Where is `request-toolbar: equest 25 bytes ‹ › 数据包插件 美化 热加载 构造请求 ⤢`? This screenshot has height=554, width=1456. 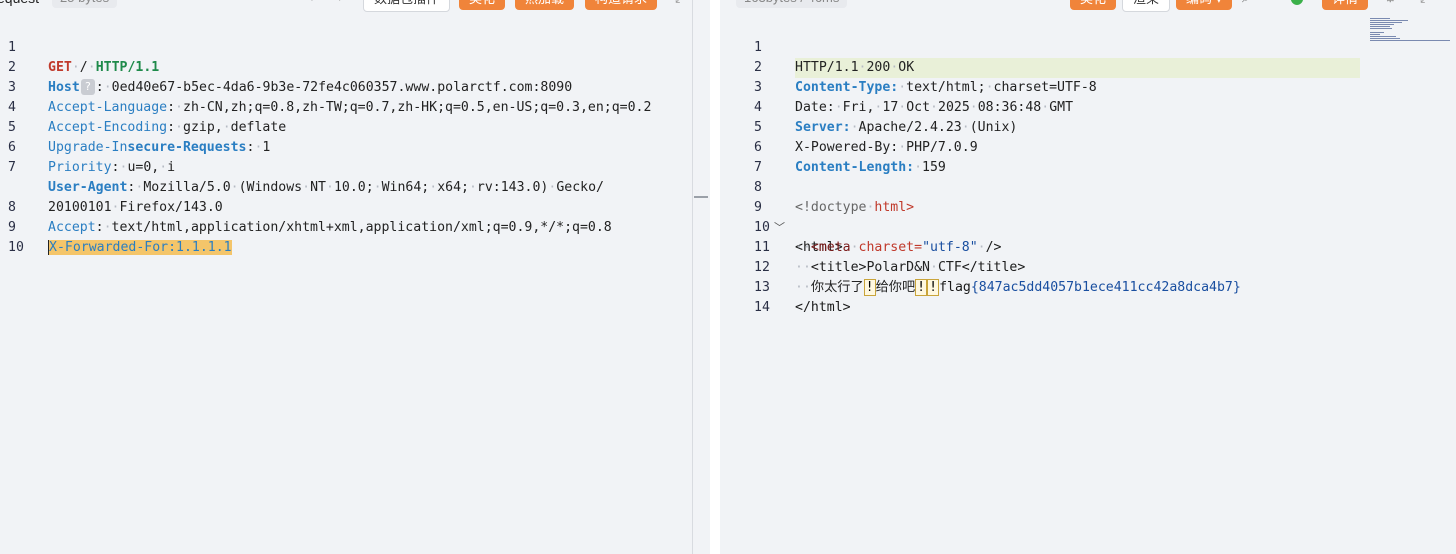
request-toolbar: equest 25 bytes ‹ › 数据包插件 美化 热加载 构造请求 ⤢ is located at coordinates (355, 6).